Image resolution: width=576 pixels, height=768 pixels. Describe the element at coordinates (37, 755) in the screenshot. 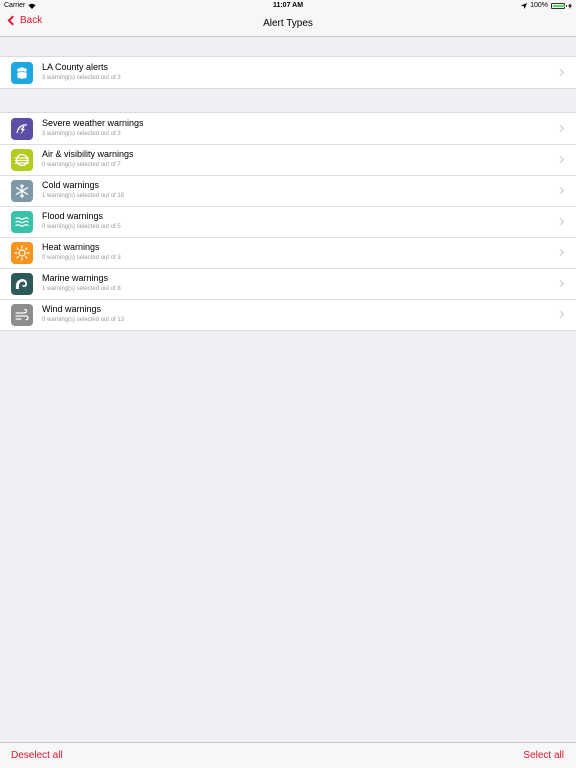

I see `deselect-all-button: Deselect all` at that location.